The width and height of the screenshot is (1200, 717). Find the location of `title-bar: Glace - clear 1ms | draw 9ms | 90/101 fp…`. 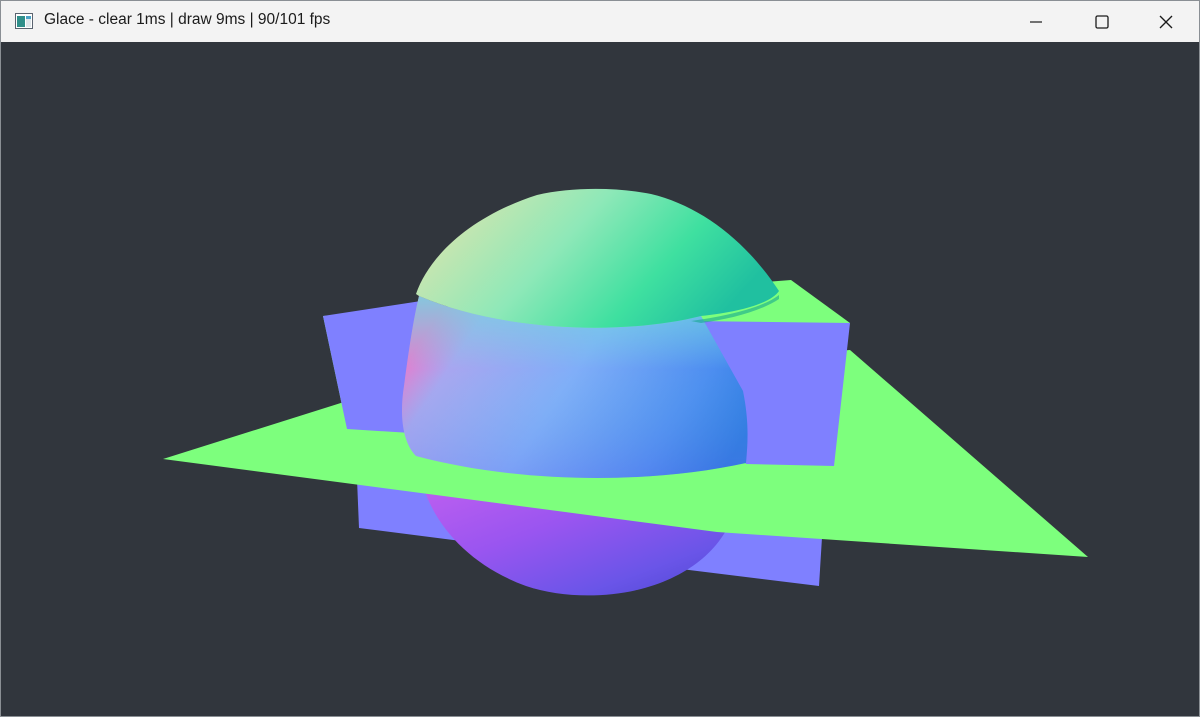

title-bar: Glace - clear 1ms | draw 9ms | 90/101 fp… is located at coordinates (600, 21).